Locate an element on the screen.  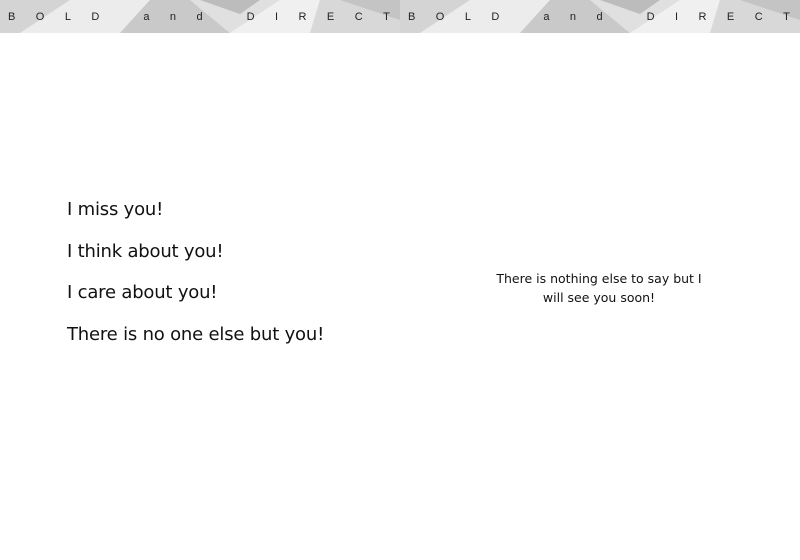
banner-panel-left: B O L D a n d D I R E C T is located at coordinates (200, 16).